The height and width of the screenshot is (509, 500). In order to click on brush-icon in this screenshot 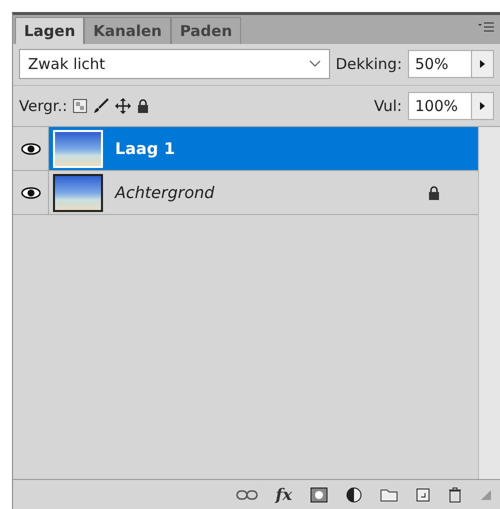, I will do `click(101, 106)`.